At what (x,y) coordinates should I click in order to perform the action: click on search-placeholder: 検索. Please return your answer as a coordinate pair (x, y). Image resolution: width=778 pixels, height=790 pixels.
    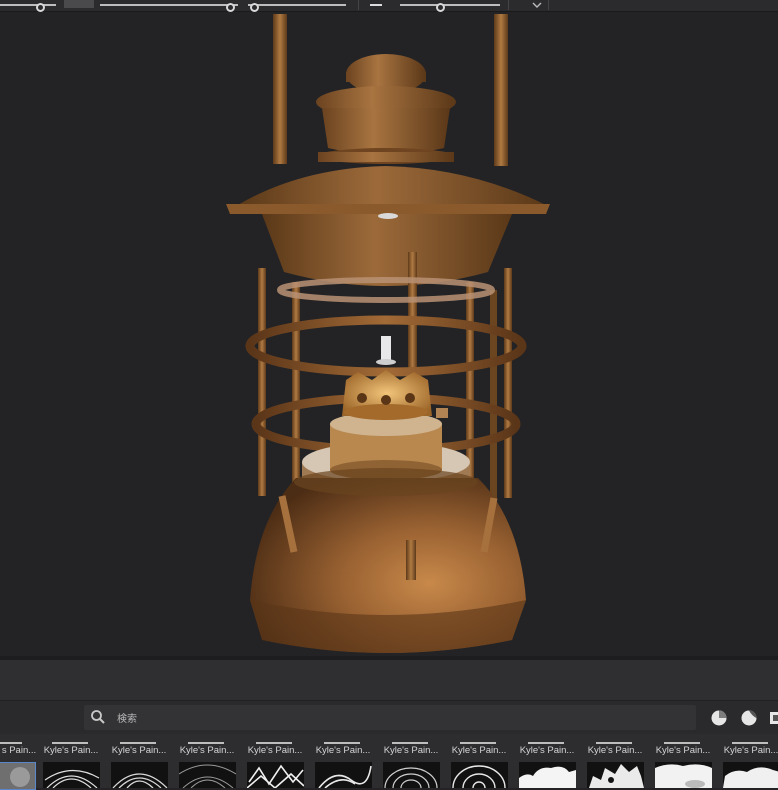
    Looking at the image, I should click on (127, 719).